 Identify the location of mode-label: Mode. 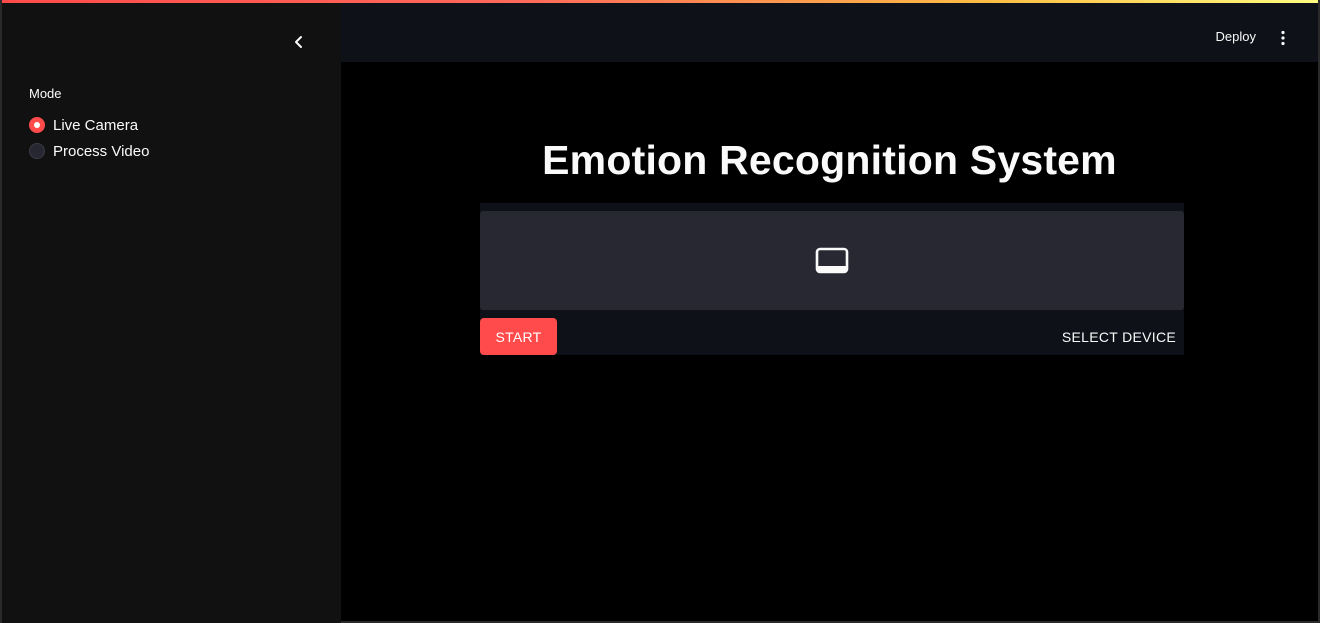
(45, 93).